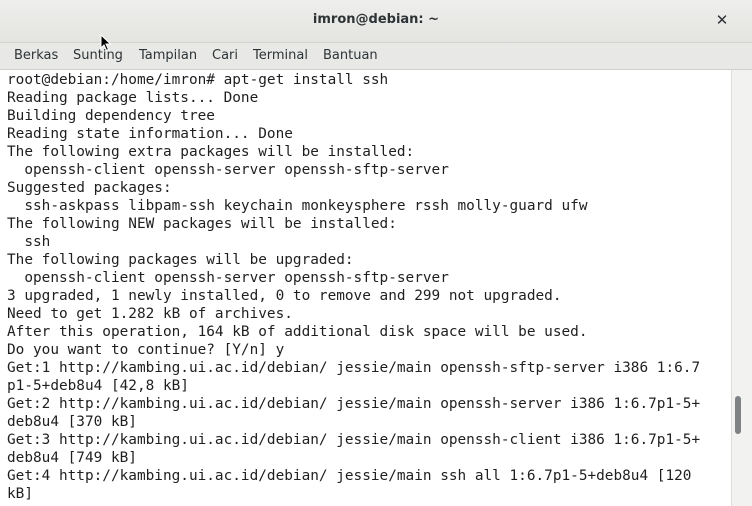 Image resolution: width=752 pixels, height=506 pixels. Describe the element at coordinates (29, 242) in the screenshot. I see `terminal-line: ssh` at that location.